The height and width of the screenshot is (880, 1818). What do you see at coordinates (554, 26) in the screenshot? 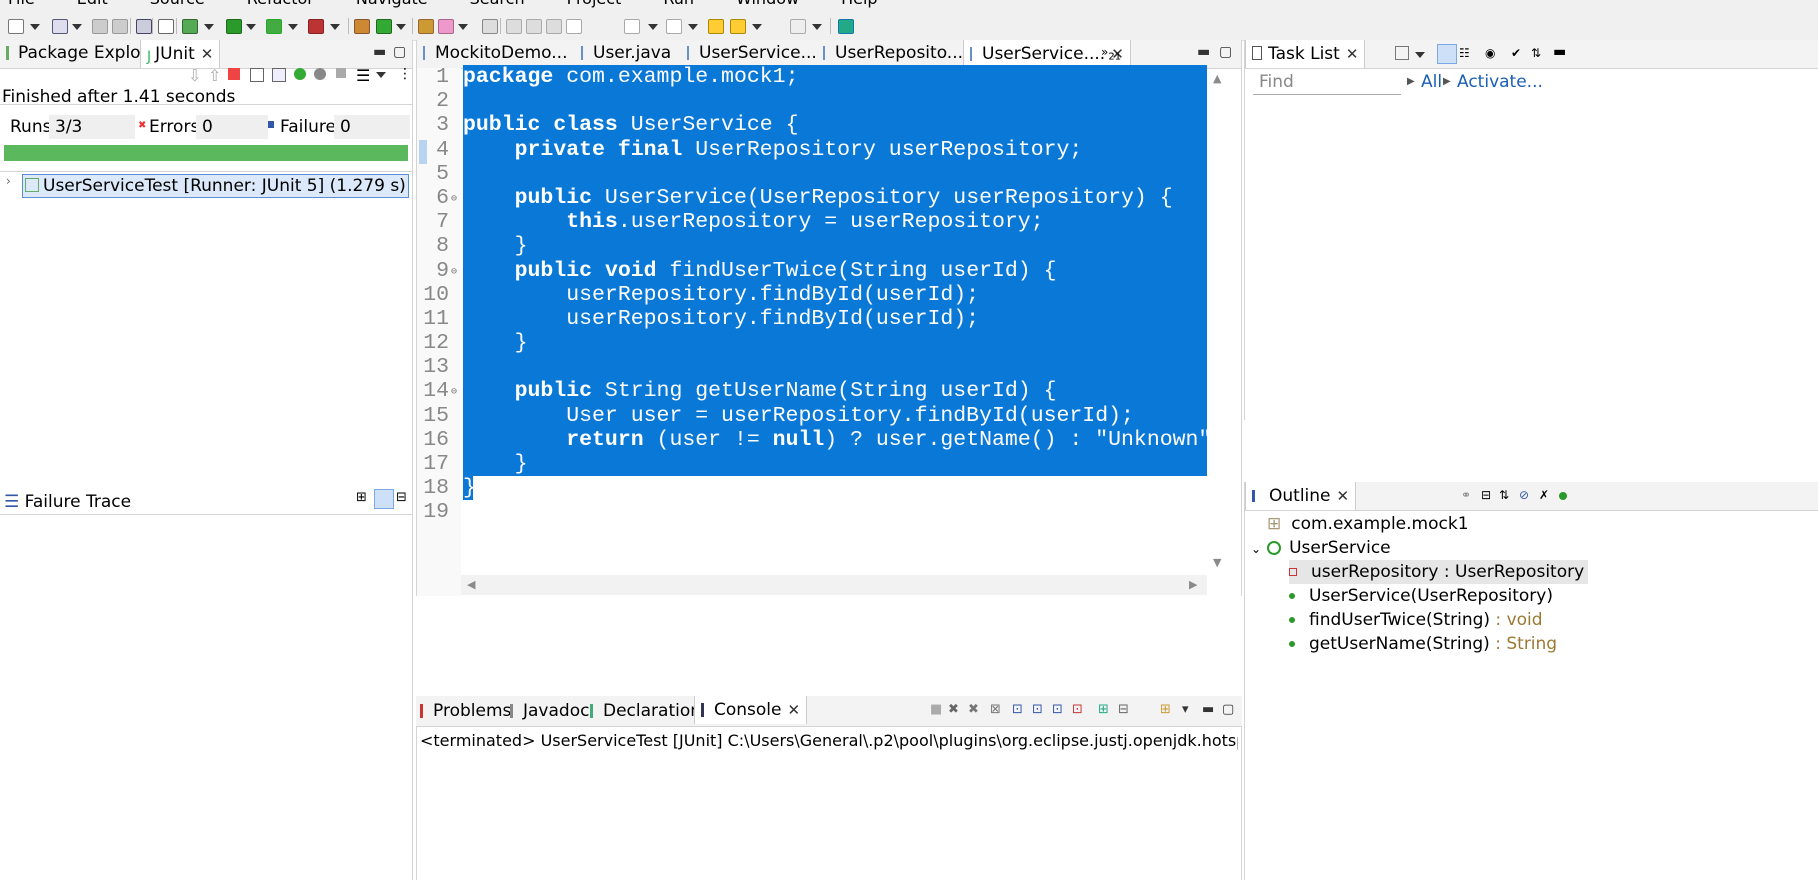
I see `toggle-icon3` at bounding box center [554, 26].